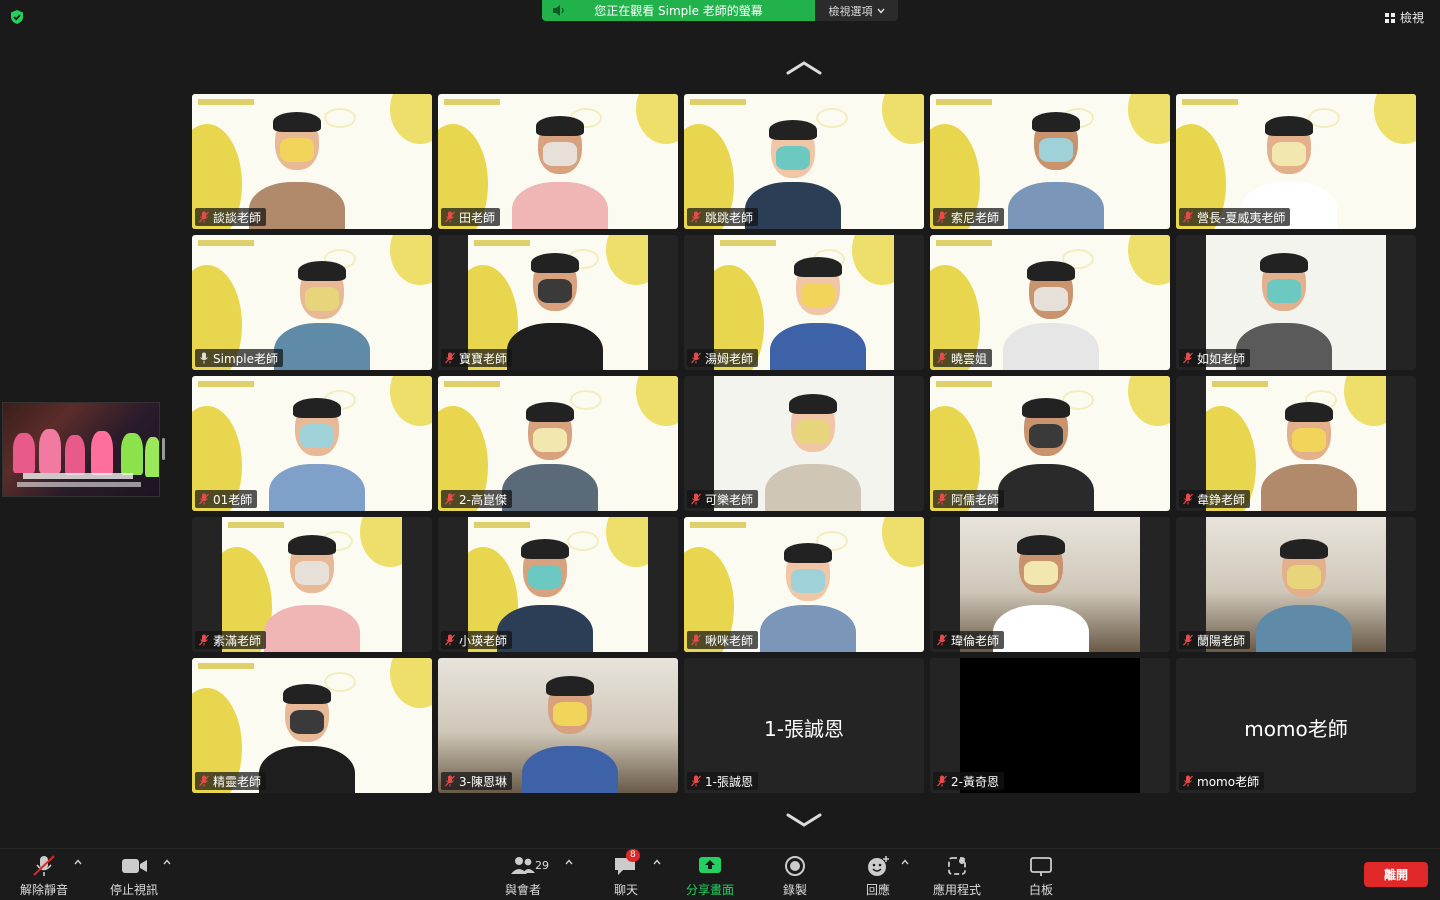 Image resolution: width=1440 pixels, height=900 pixels. Describe the element at coordinates (558, 302) in the screenshot. I see `participant-tile: 寶寶老師` at that location.